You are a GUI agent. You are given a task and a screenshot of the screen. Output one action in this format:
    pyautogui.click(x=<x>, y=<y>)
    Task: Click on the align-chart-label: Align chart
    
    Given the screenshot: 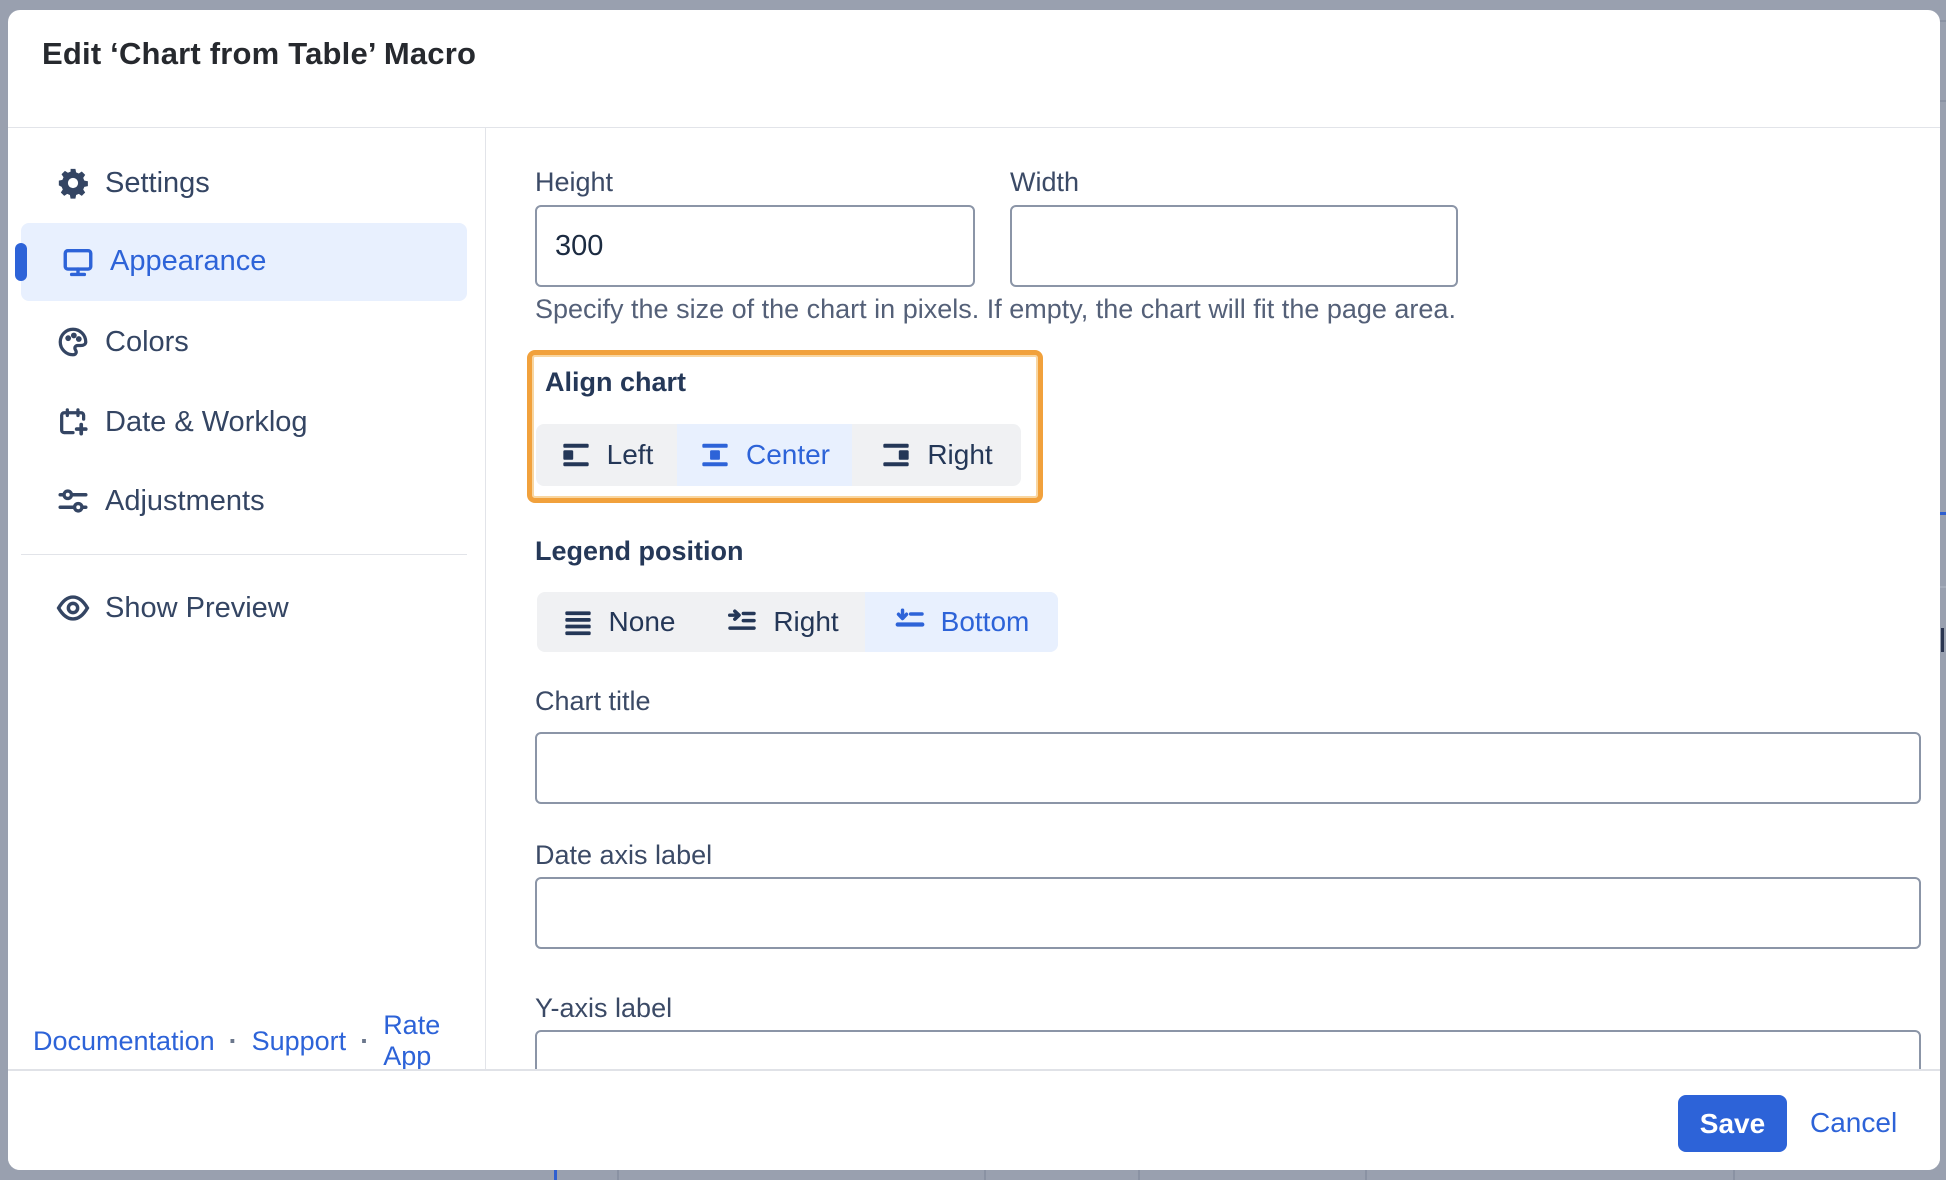 What is the action you would take?
    pyautogui.click(x=616, y=382)
    